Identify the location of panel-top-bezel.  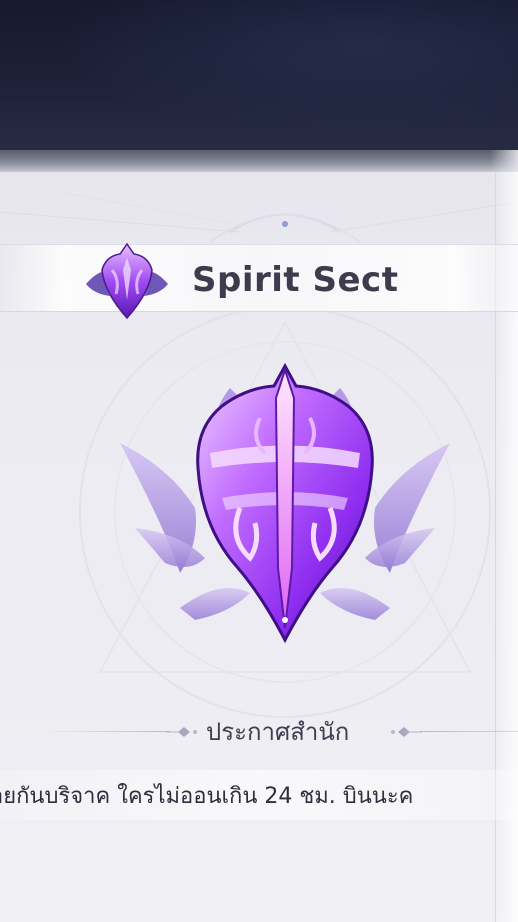
(259, 161).